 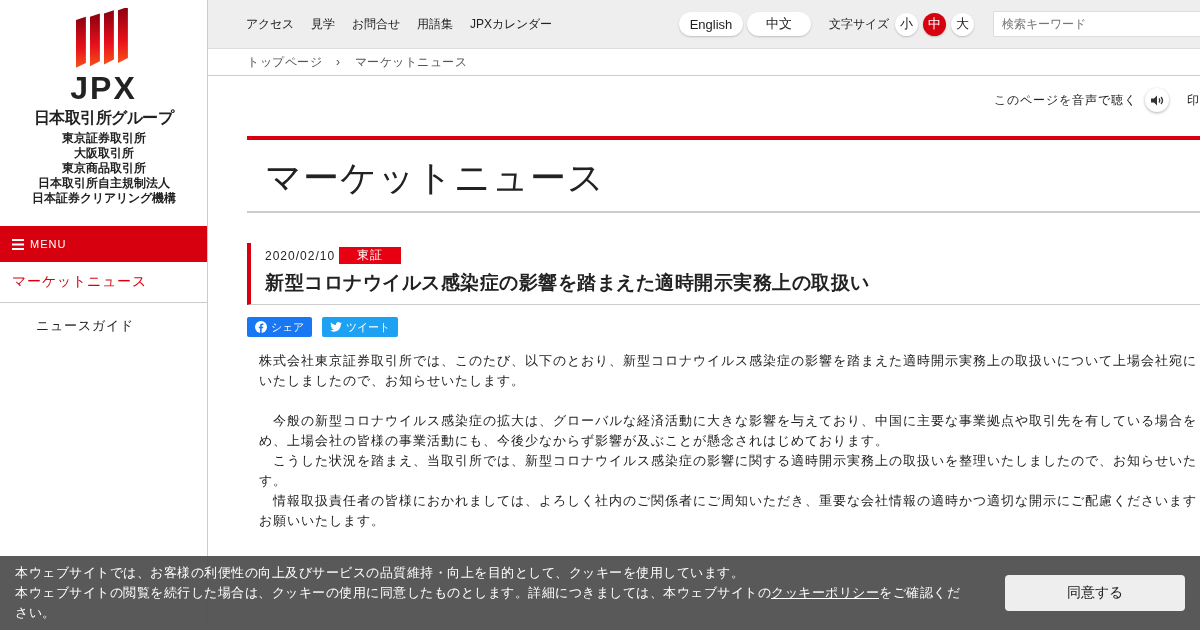 What do you see at coordinates (103, 88) in the screenshot?
I see `logo-text: JPX` at bounding box center [103, 88].